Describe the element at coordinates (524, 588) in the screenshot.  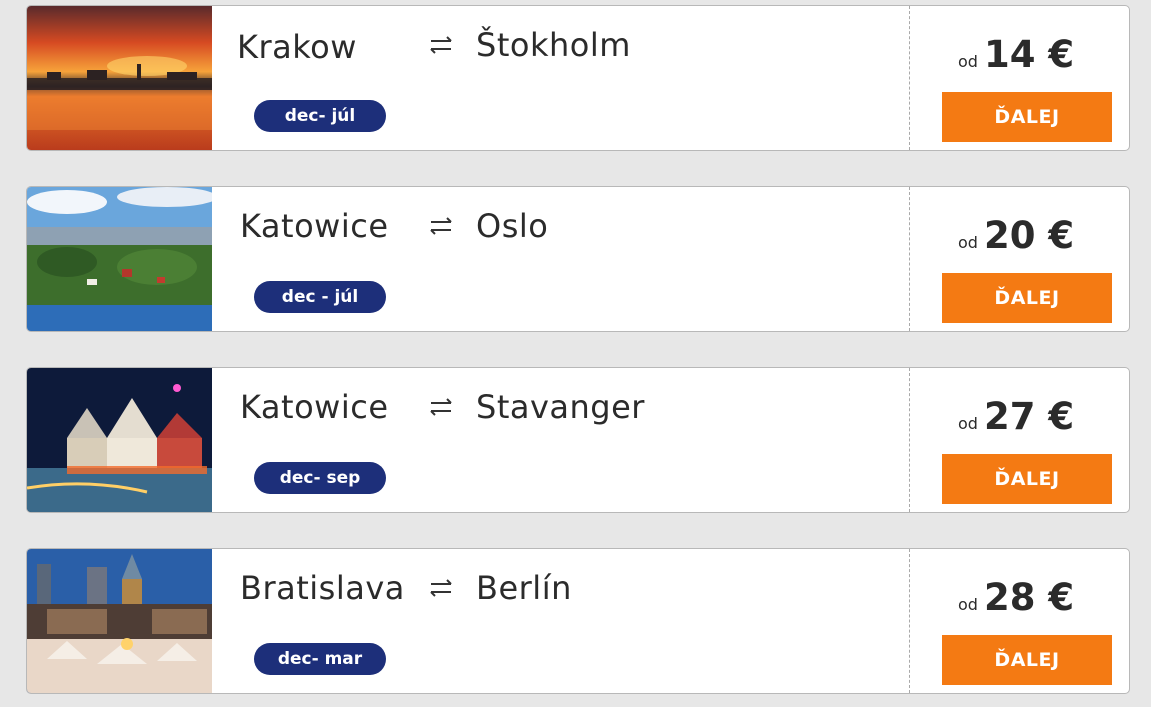
I see `destination-city: Berlín` at that location.